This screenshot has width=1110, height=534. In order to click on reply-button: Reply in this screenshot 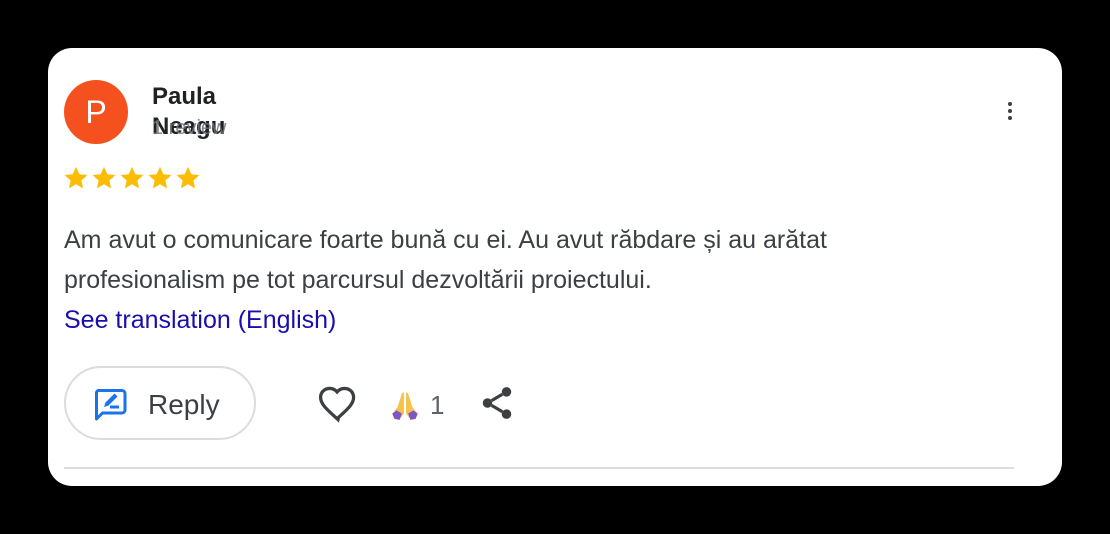, I will do `click(160, 403)`.